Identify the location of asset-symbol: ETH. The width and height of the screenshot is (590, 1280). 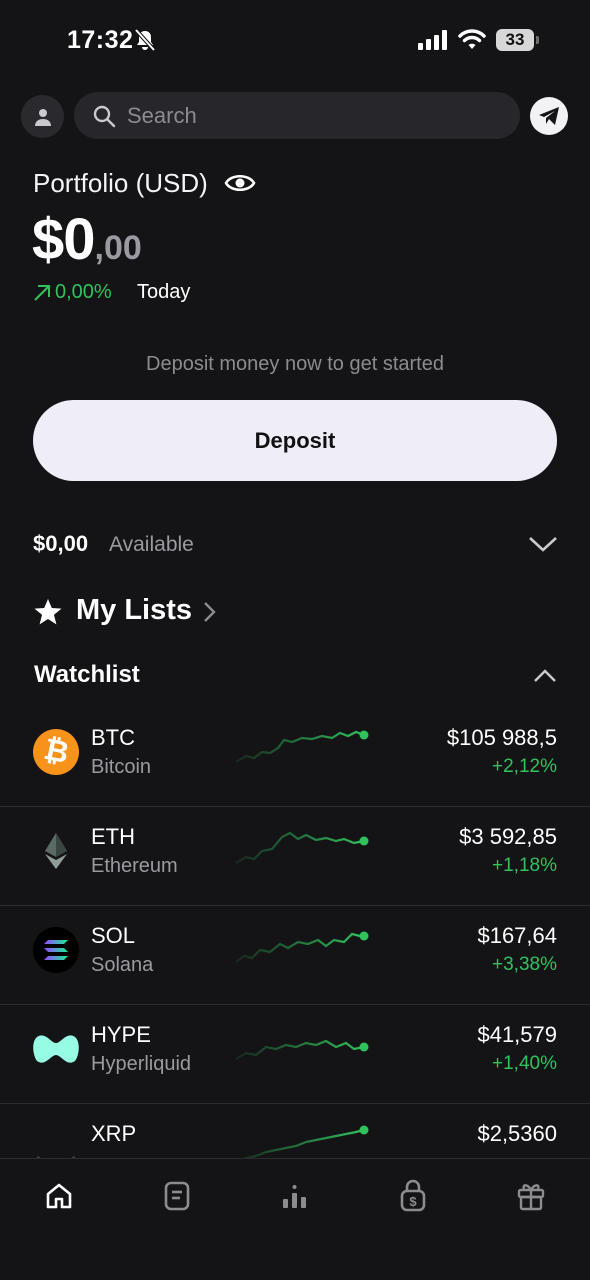
(113, 836).